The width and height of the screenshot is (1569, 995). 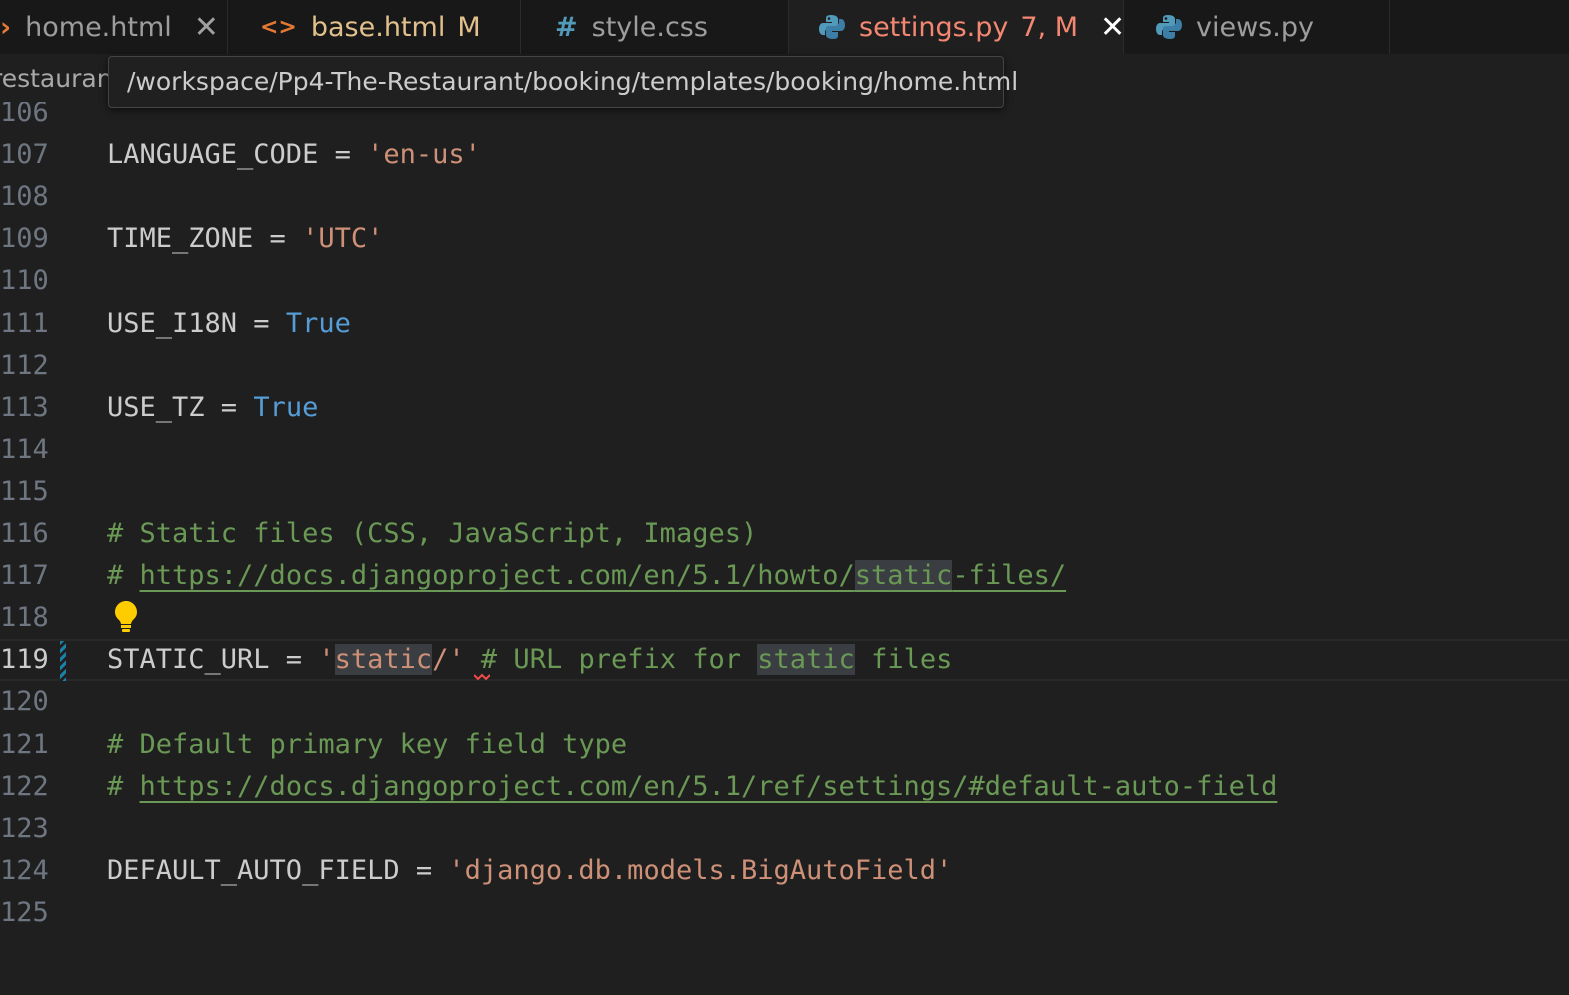 What do you see at coordinates (343, 239) in the screenshot?
I see `code-token: 'UTC'` at bounding box center [343, 239].